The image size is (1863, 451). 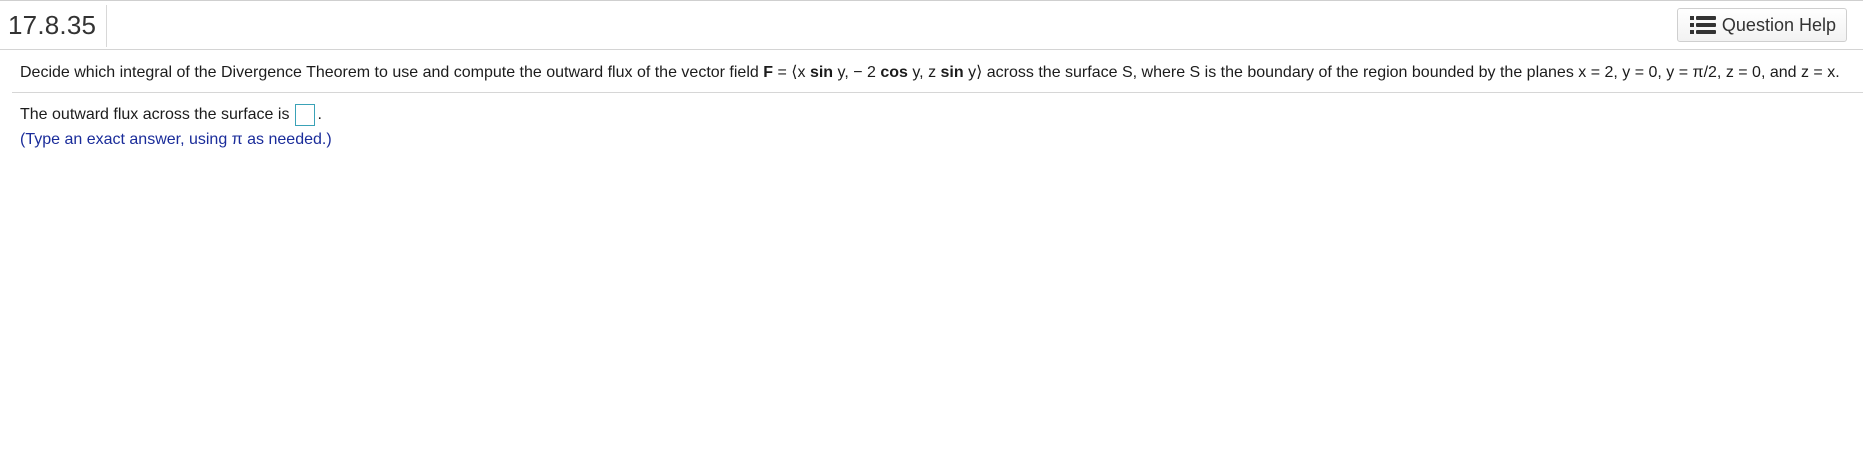 I want to click on equals-sign: =, so click(x=782, y=72).